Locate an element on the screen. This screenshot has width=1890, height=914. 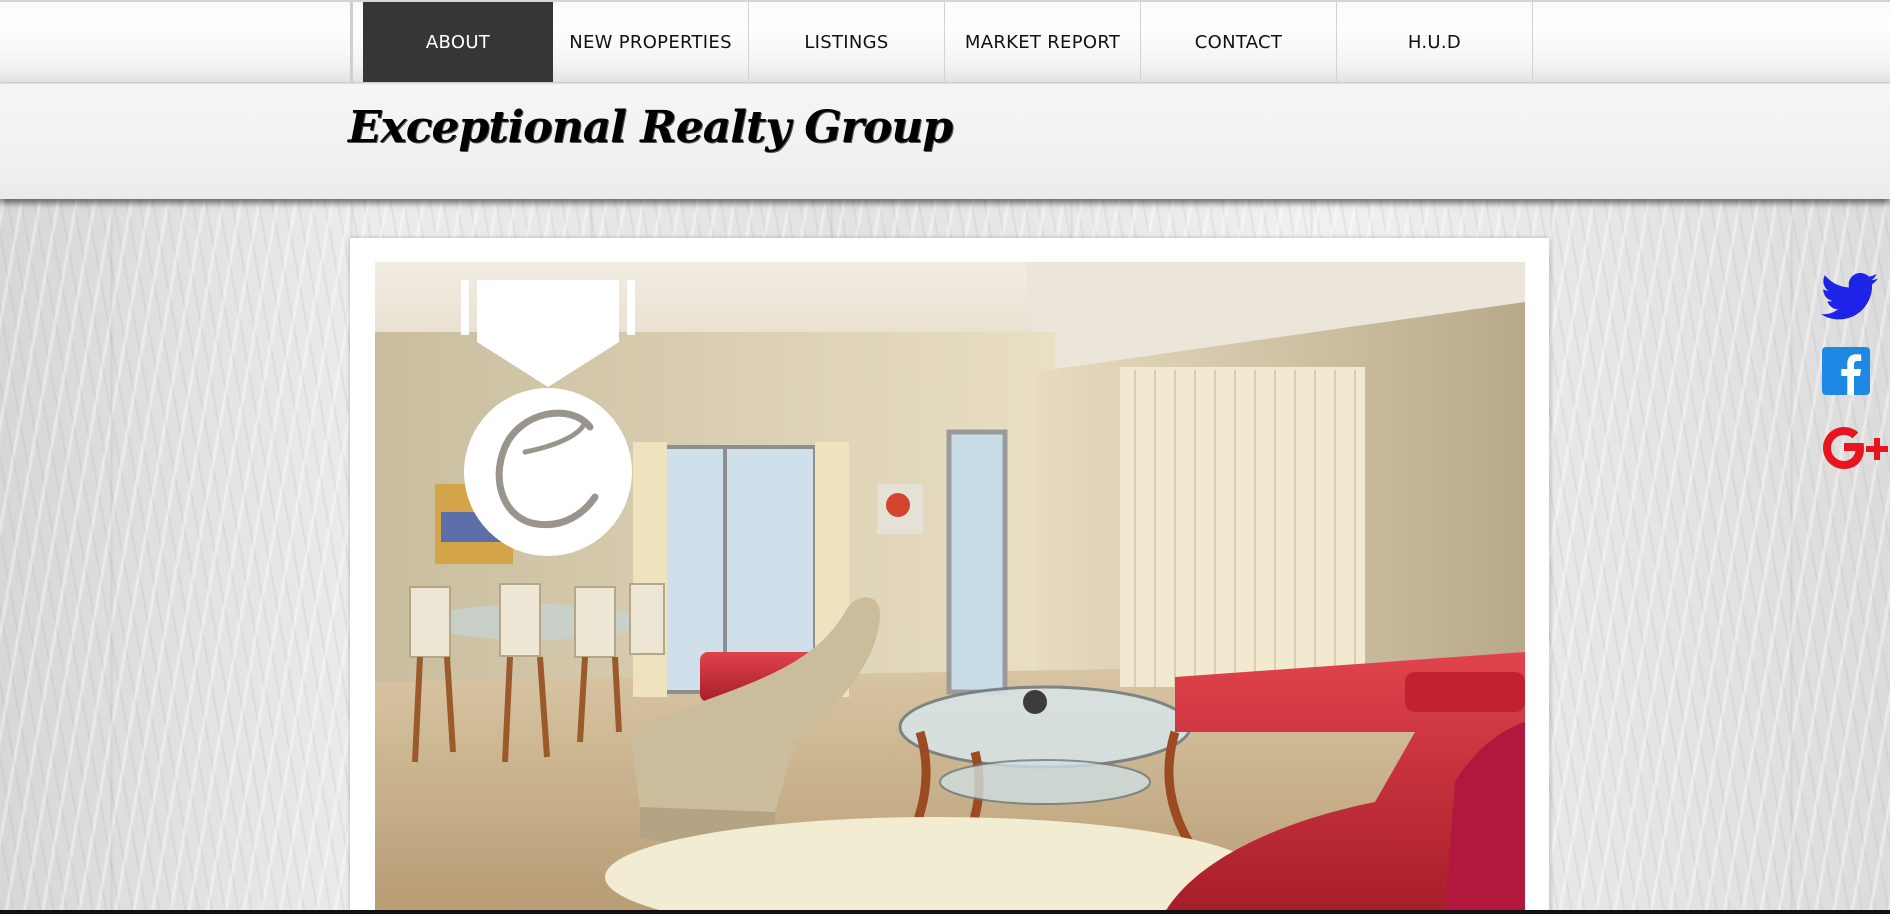
bottom-edge is located at coordinates (945, 912).